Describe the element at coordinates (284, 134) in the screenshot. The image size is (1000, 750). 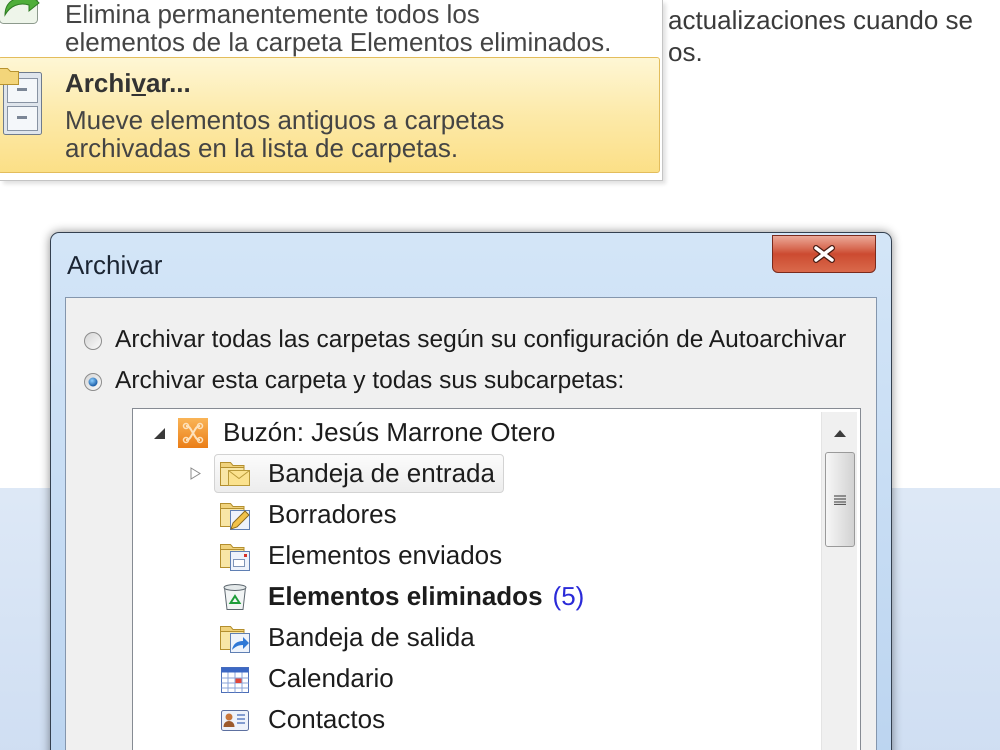
I see `menu-item-description: Mueve elementos antiguos a carpetas archivadas en la lista de carpetas.` at that location.